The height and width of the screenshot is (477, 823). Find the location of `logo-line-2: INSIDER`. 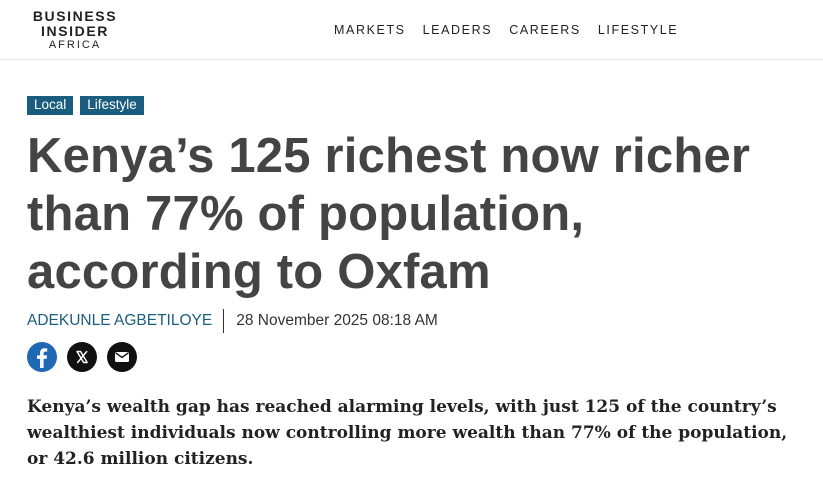

logo-line-2: INSIDER is located at coordinates (75, 31).